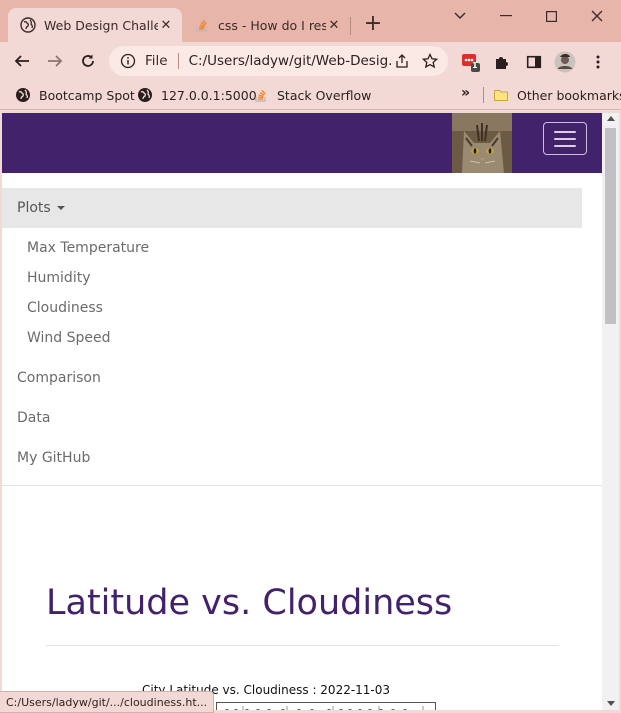 The height and width of the screenshot is (713, 621). Describe the element at coordinates (402, 61) in the screenshot. I see `share-icon` at that location.